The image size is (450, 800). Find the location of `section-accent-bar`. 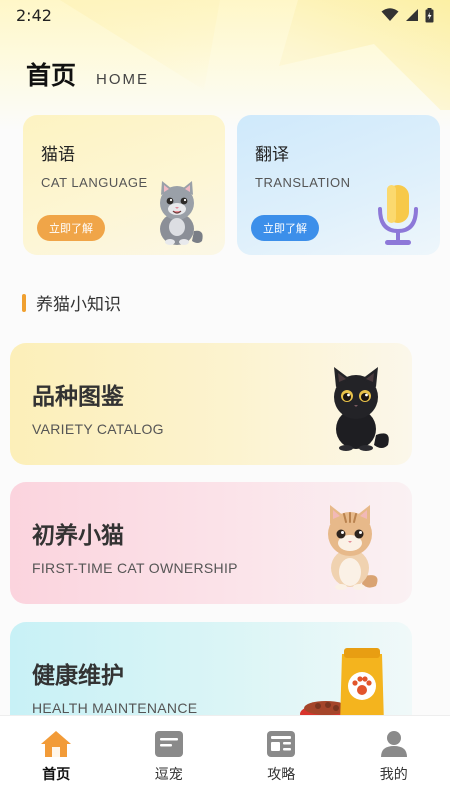

section-accent-bar is located at coordinates (24, 302).